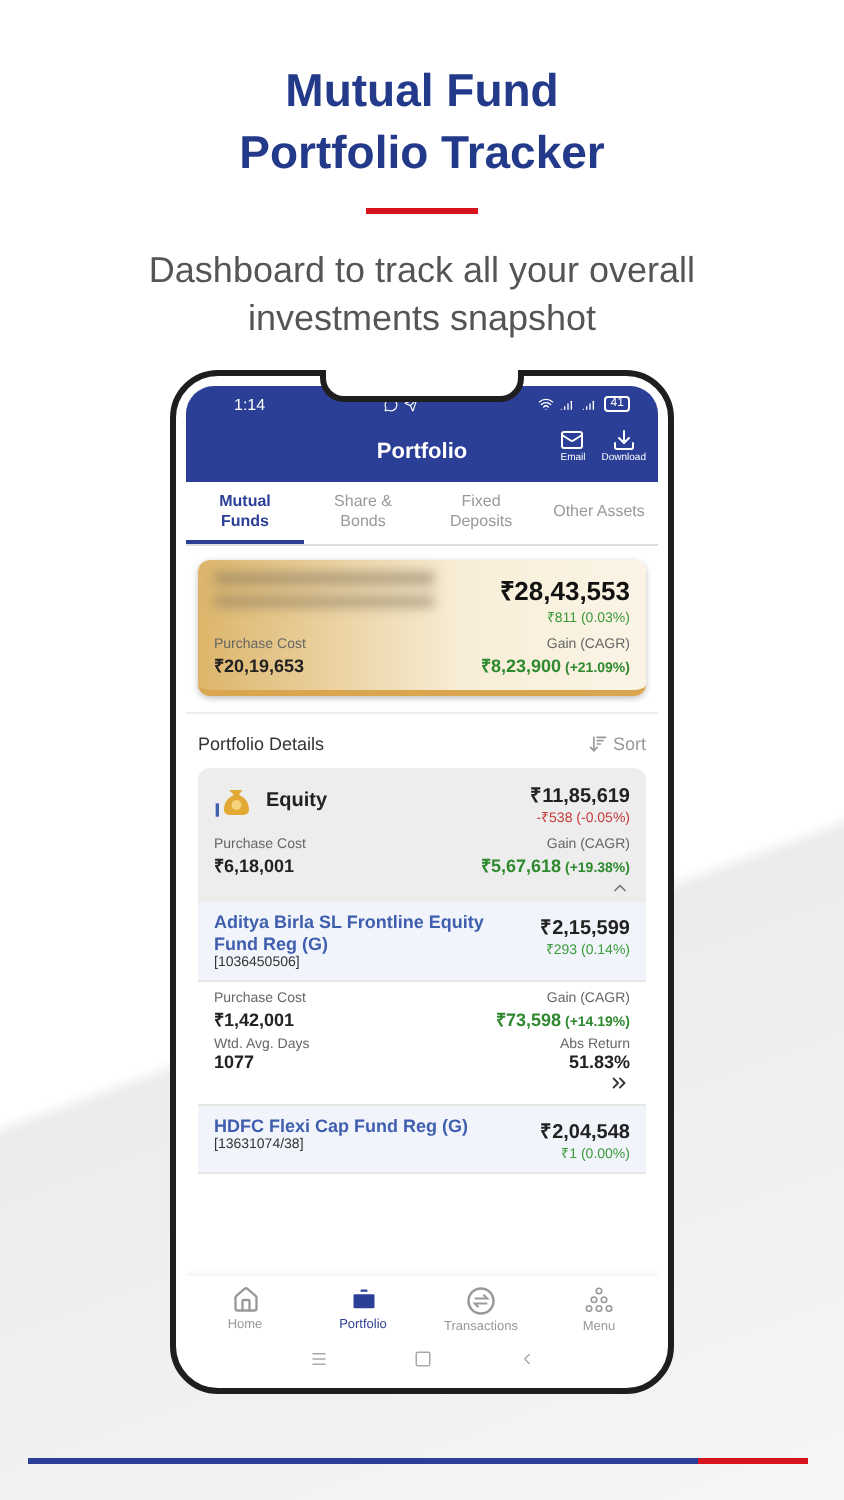 Image resolution: width=844 pixels, height=1500 pixels. I want to click on fund-name: HDFC Flexi Cap Fund Reg (G), so click(341, 1126).